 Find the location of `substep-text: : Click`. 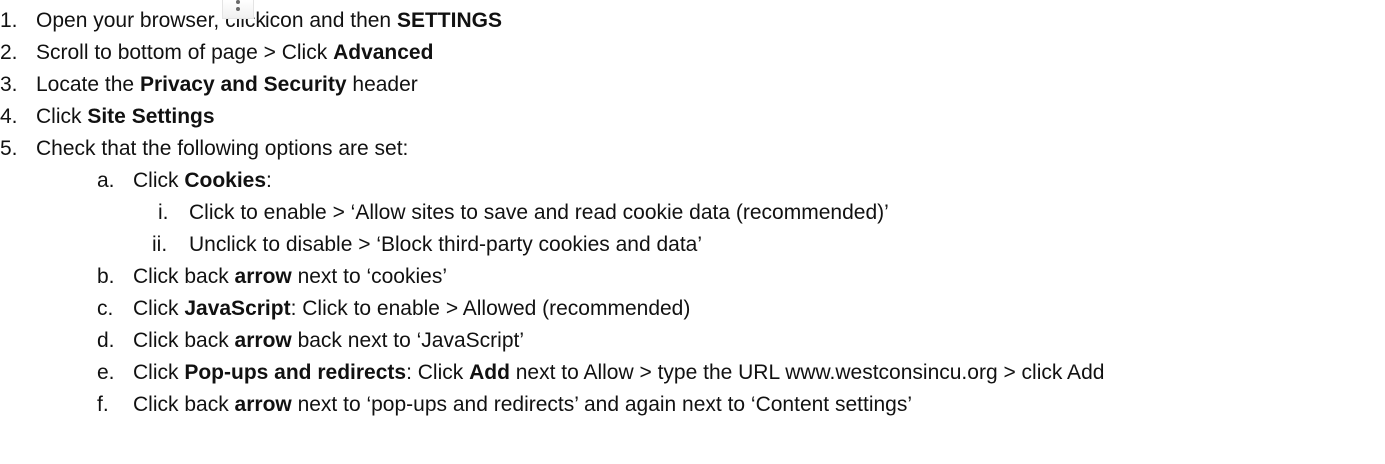

substep-text: : Click is located at coordinates (435, 372).